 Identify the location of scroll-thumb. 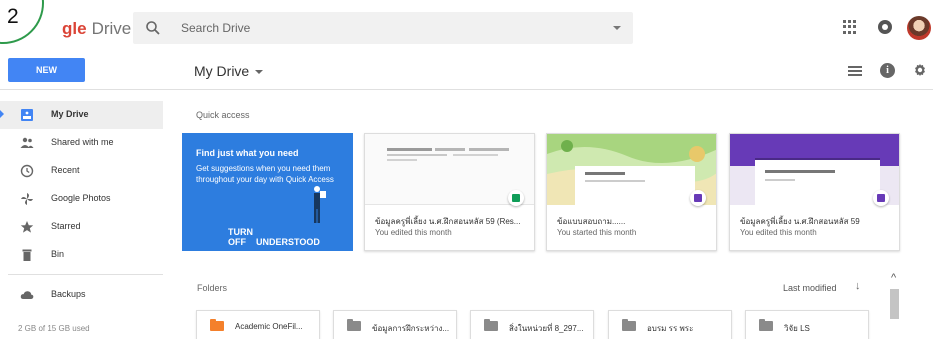
(894, 304).